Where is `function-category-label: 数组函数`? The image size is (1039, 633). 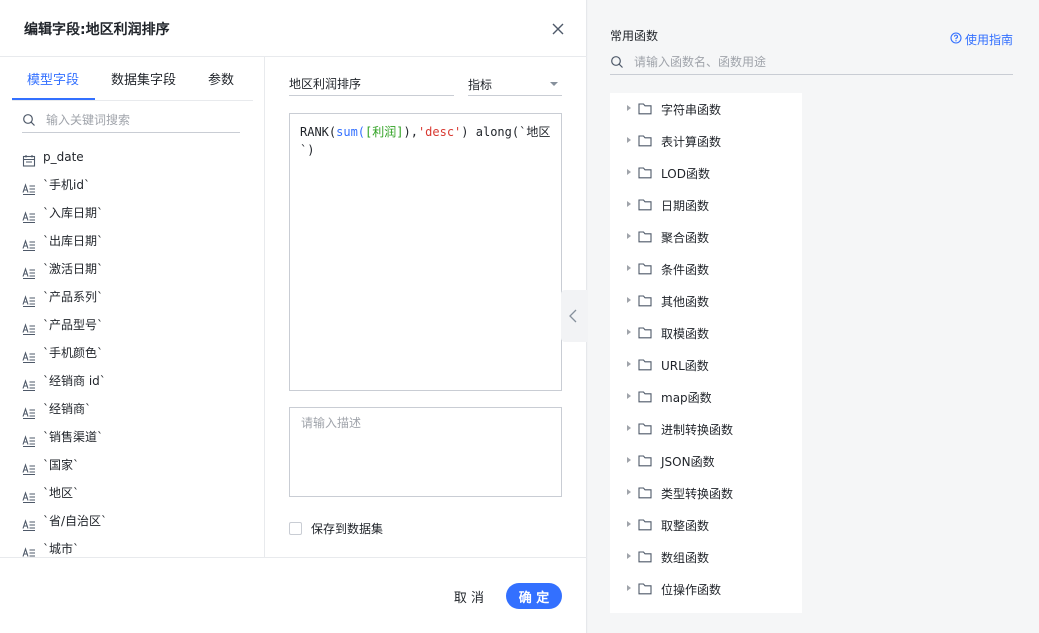
function-category-label: 数组函数 is located at coordinates (685, 558).